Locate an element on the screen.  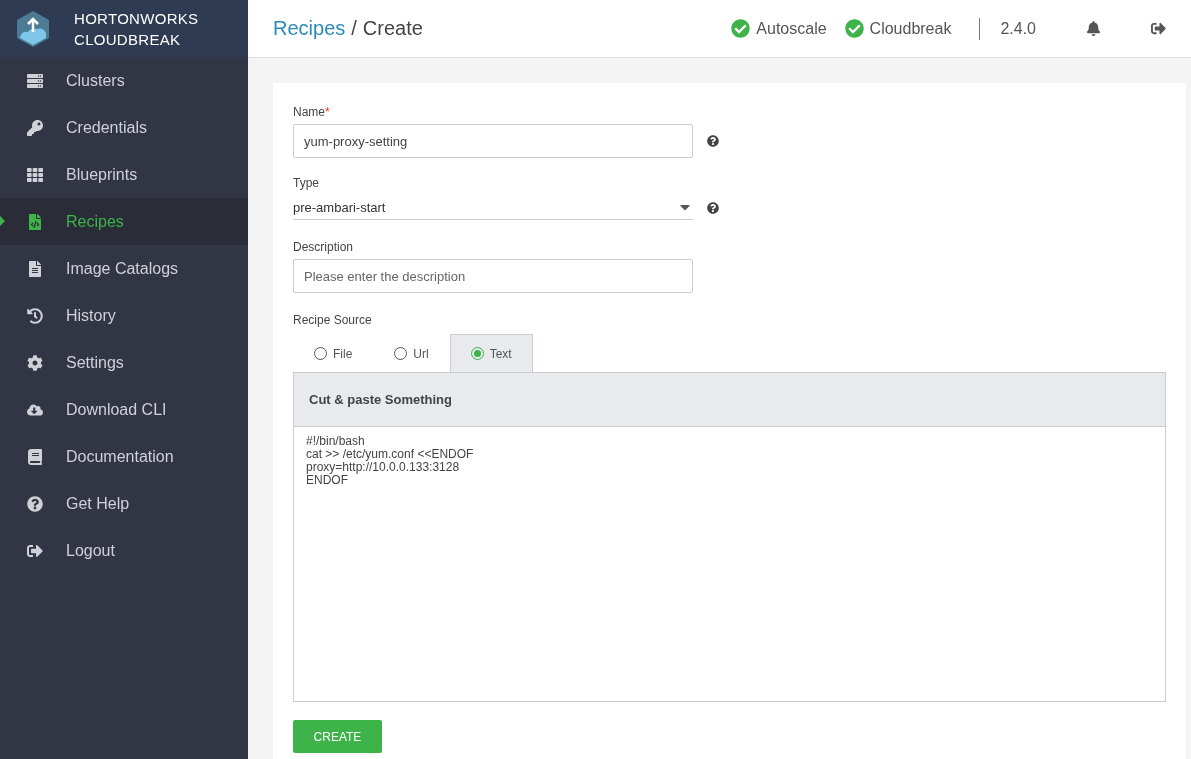
service-status: Cloudbreak is located at coordinates (898, 28).